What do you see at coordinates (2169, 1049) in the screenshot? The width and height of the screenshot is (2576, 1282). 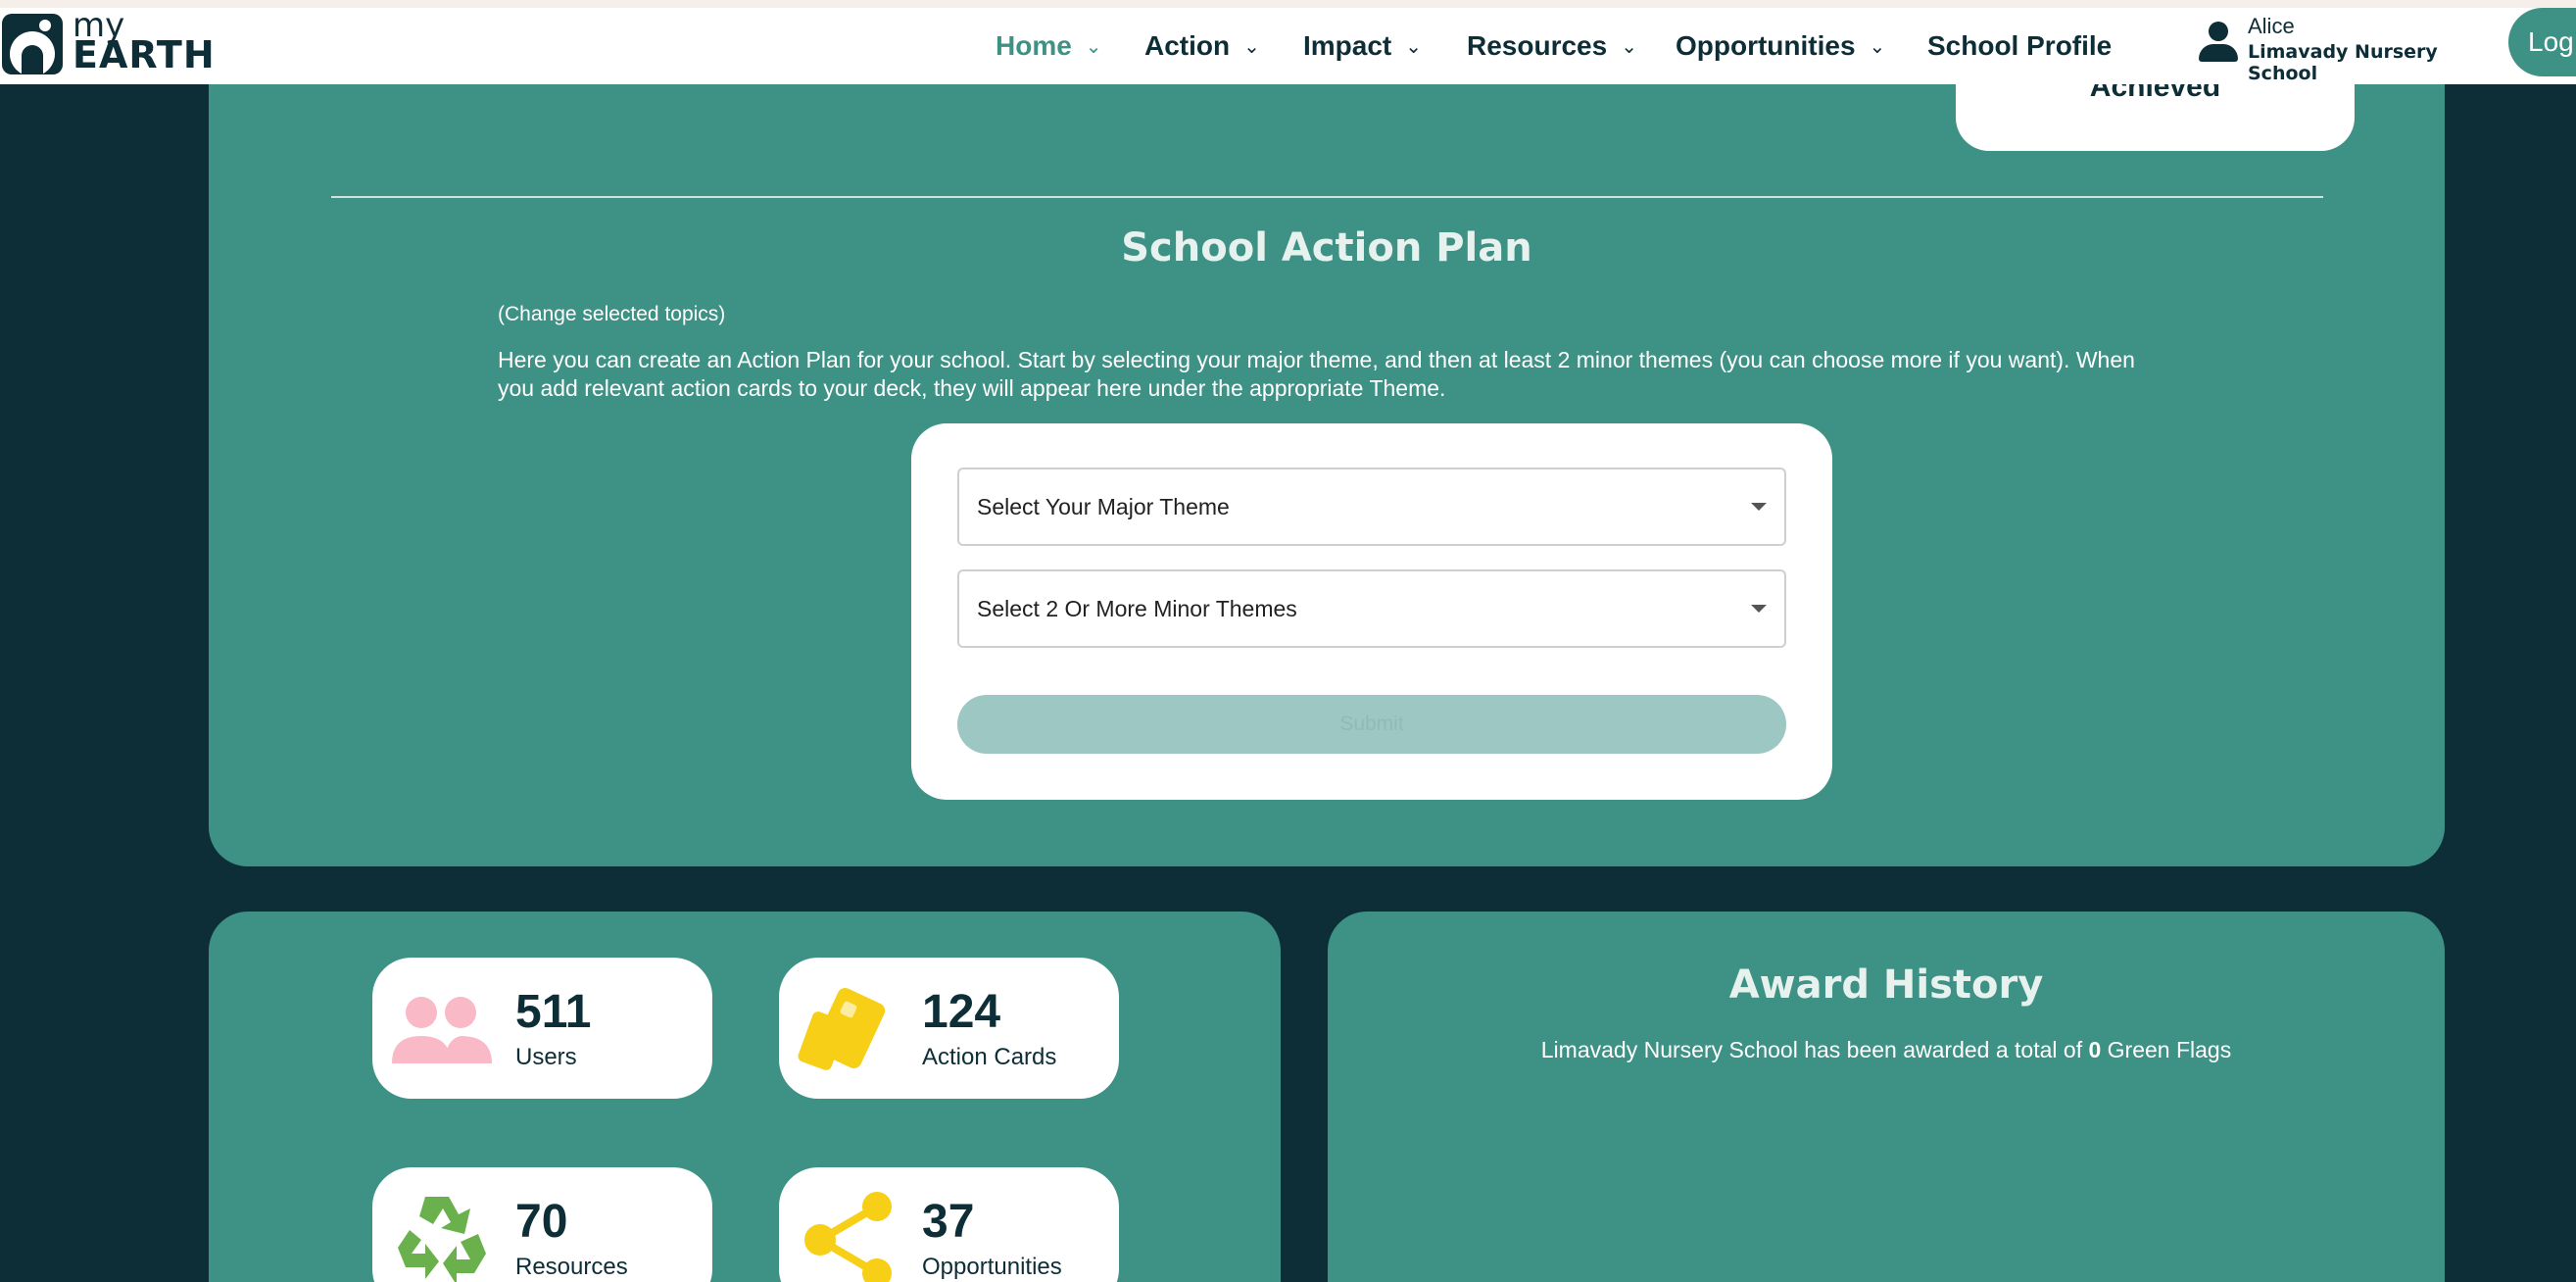 I see `award-text-suffix: Green Flags` at bounding box center [2169, 1049].